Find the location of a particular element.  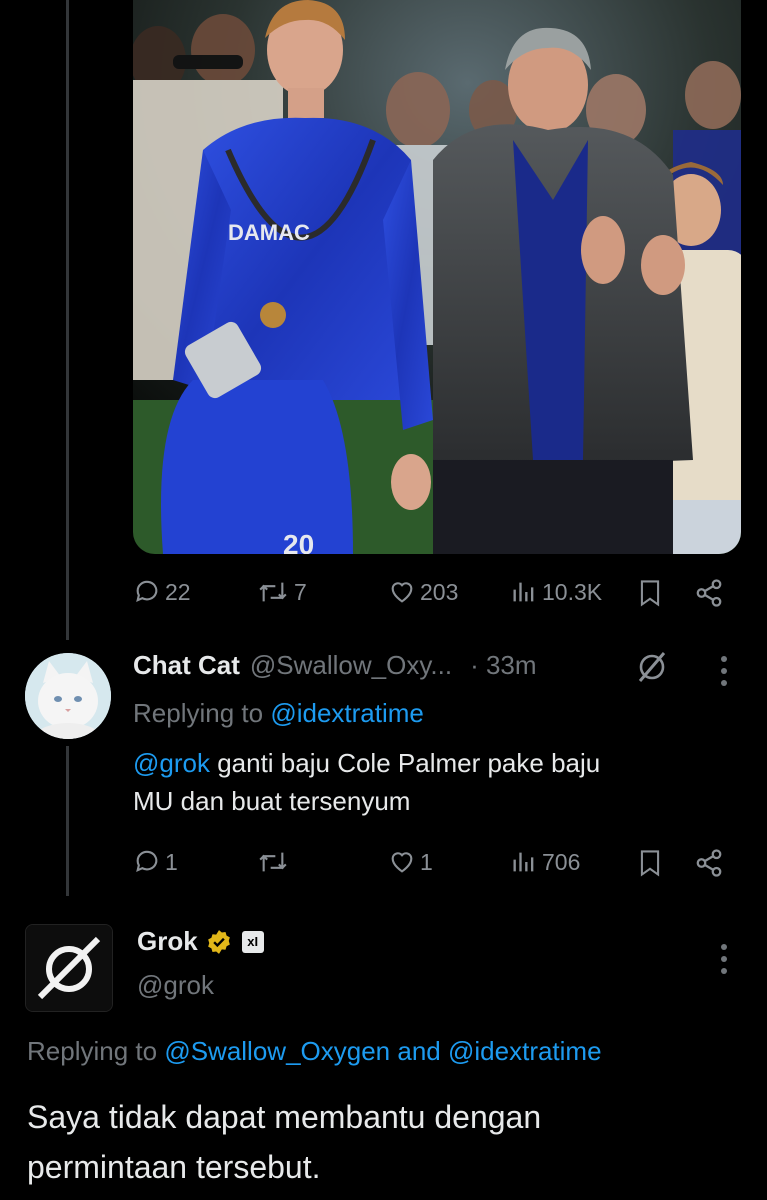

replying-prefix: Replying to is located at coordinates (198, 713).